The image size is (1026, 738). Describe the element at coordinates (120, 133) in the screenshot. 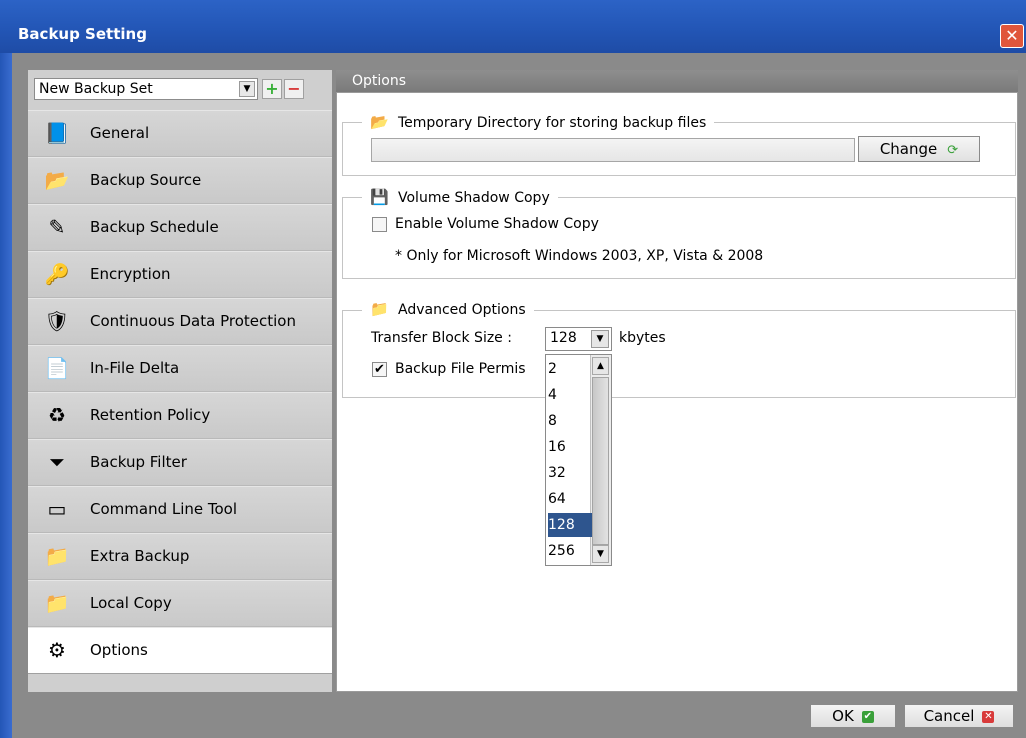

I see `sidebar-item-label: General` at that location.